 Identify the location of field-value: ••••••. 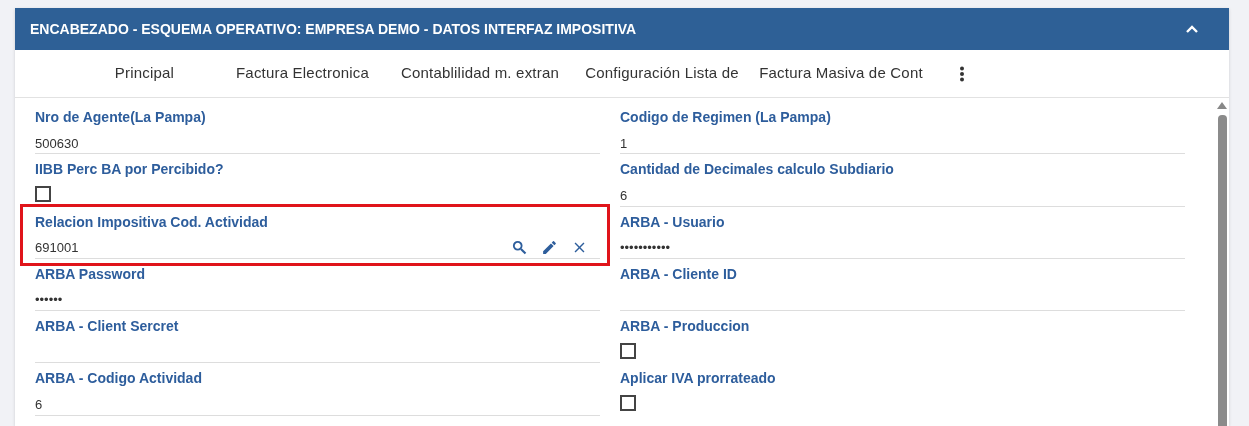
(49, 300).